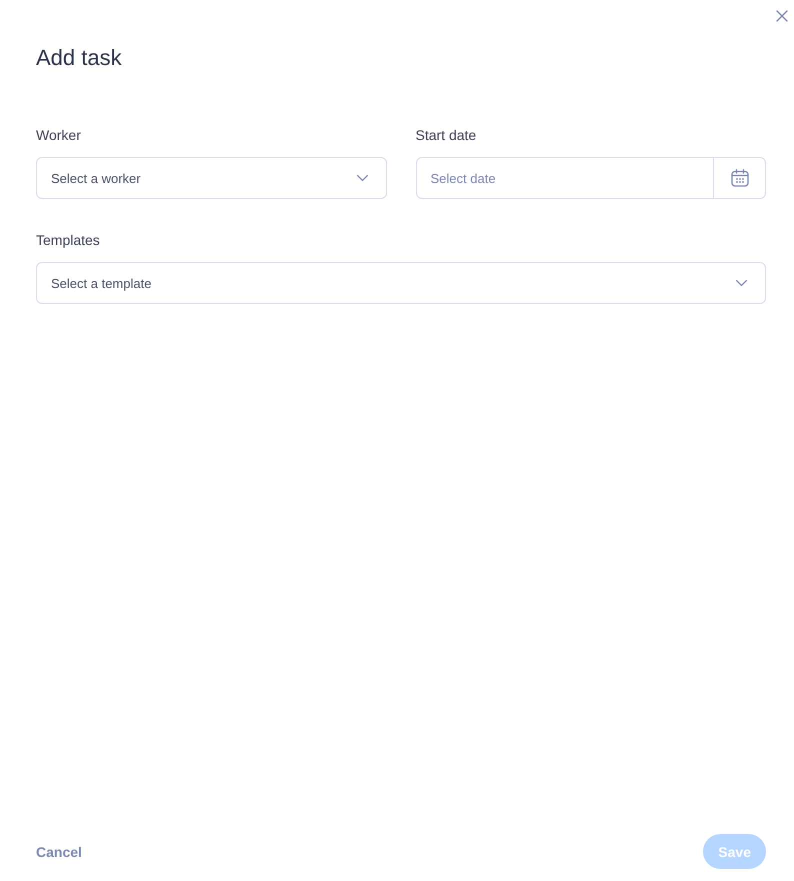 This screenshot has height=881, width=794. What do you see at coordinates (59, 852) in the screenshot?
I see `cancel-button: Cancel` at bounding box center [59, 852].